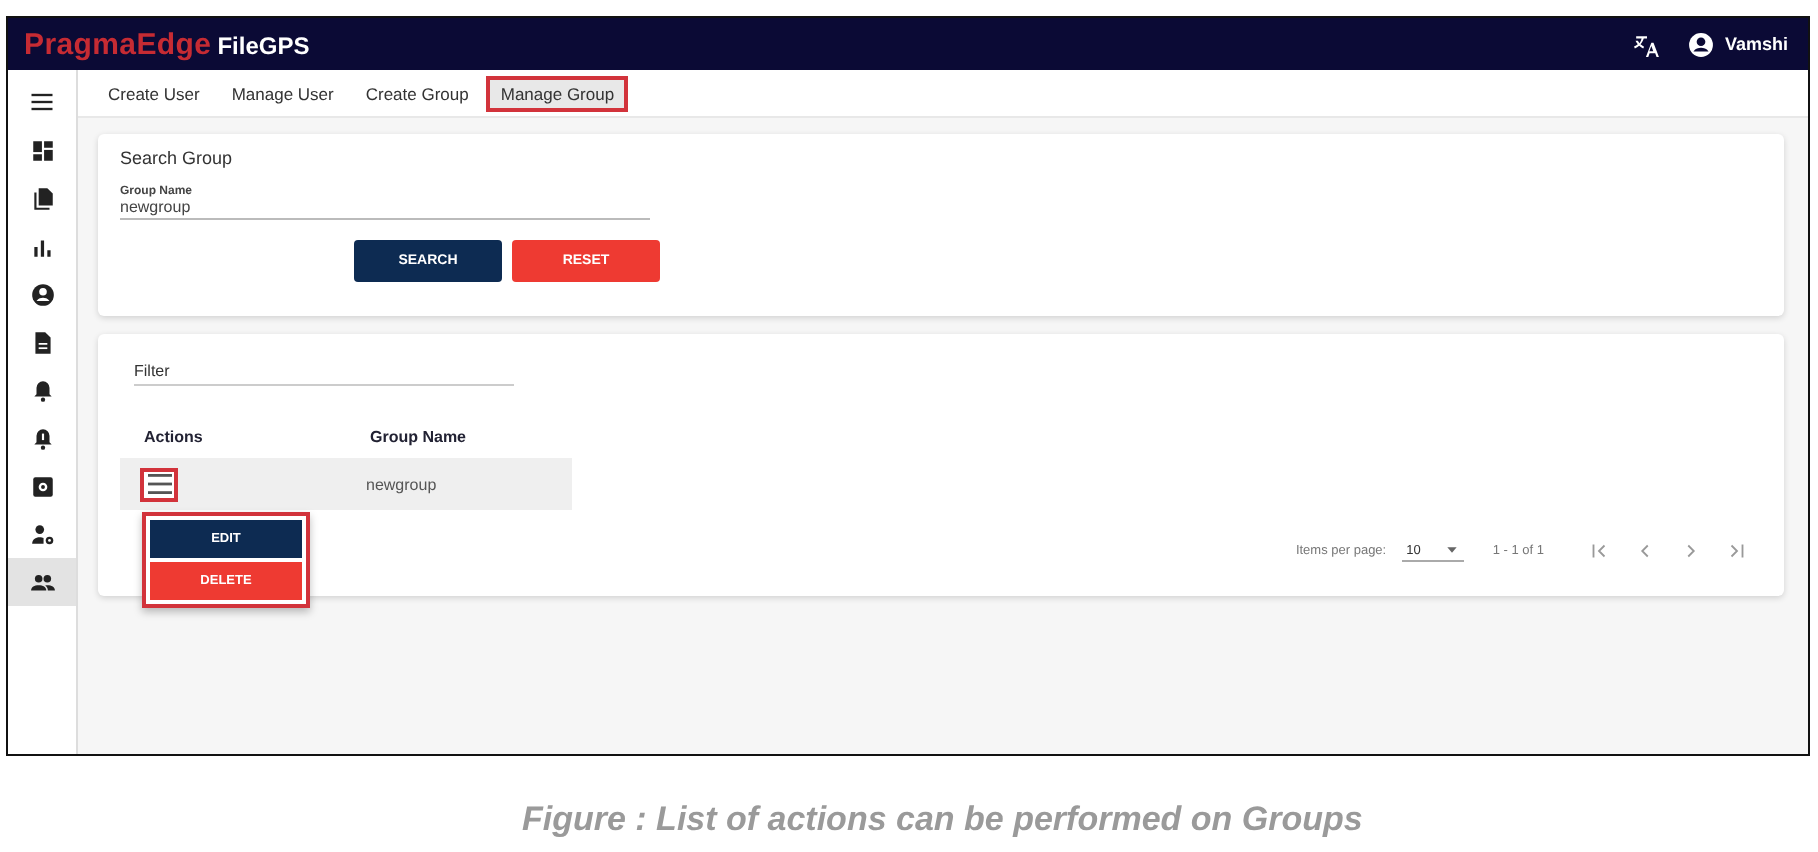 The width and height of the screenshot is (1818, 852). Describe the element at coordinates (943, 820) in the screenshot. I see `figure-caption: Figure : List of actions can be performed on Groups` at that location.